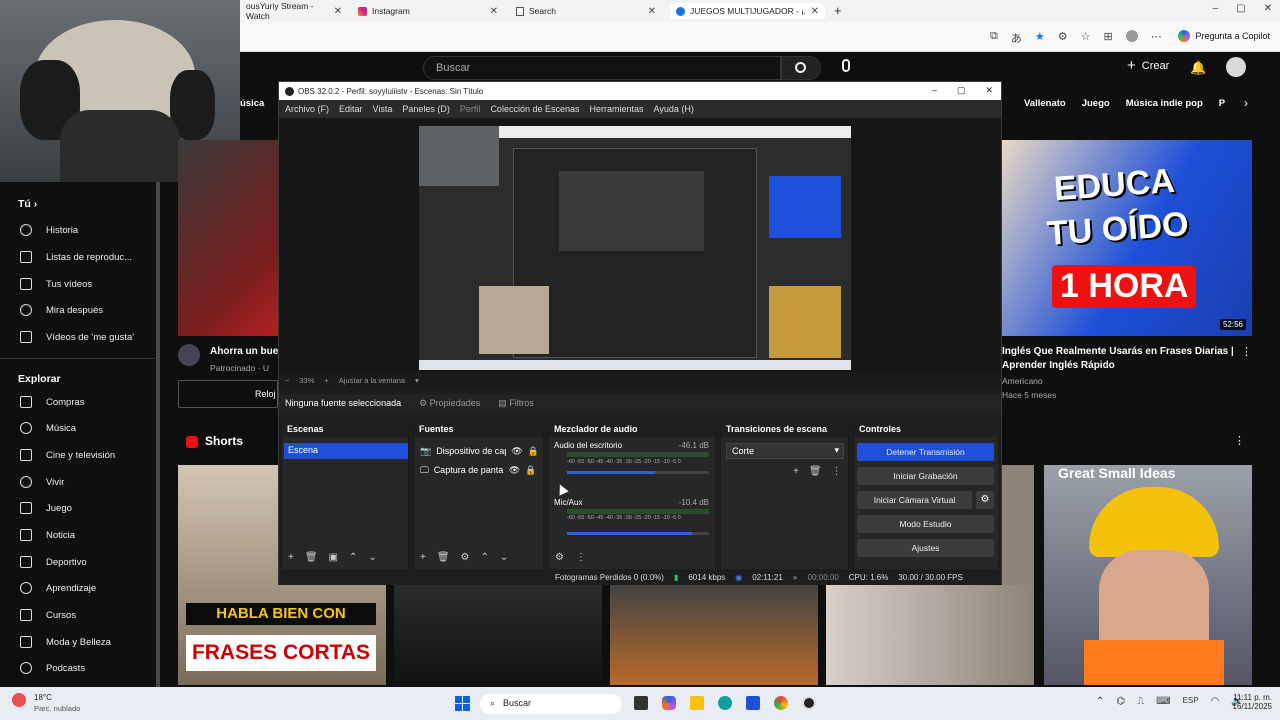 The width and height of the screenshot is (1280, 720). Describe the element at coordinates (1156, 38) in the screenshot. I see `more-icon: ⋯` at that location.